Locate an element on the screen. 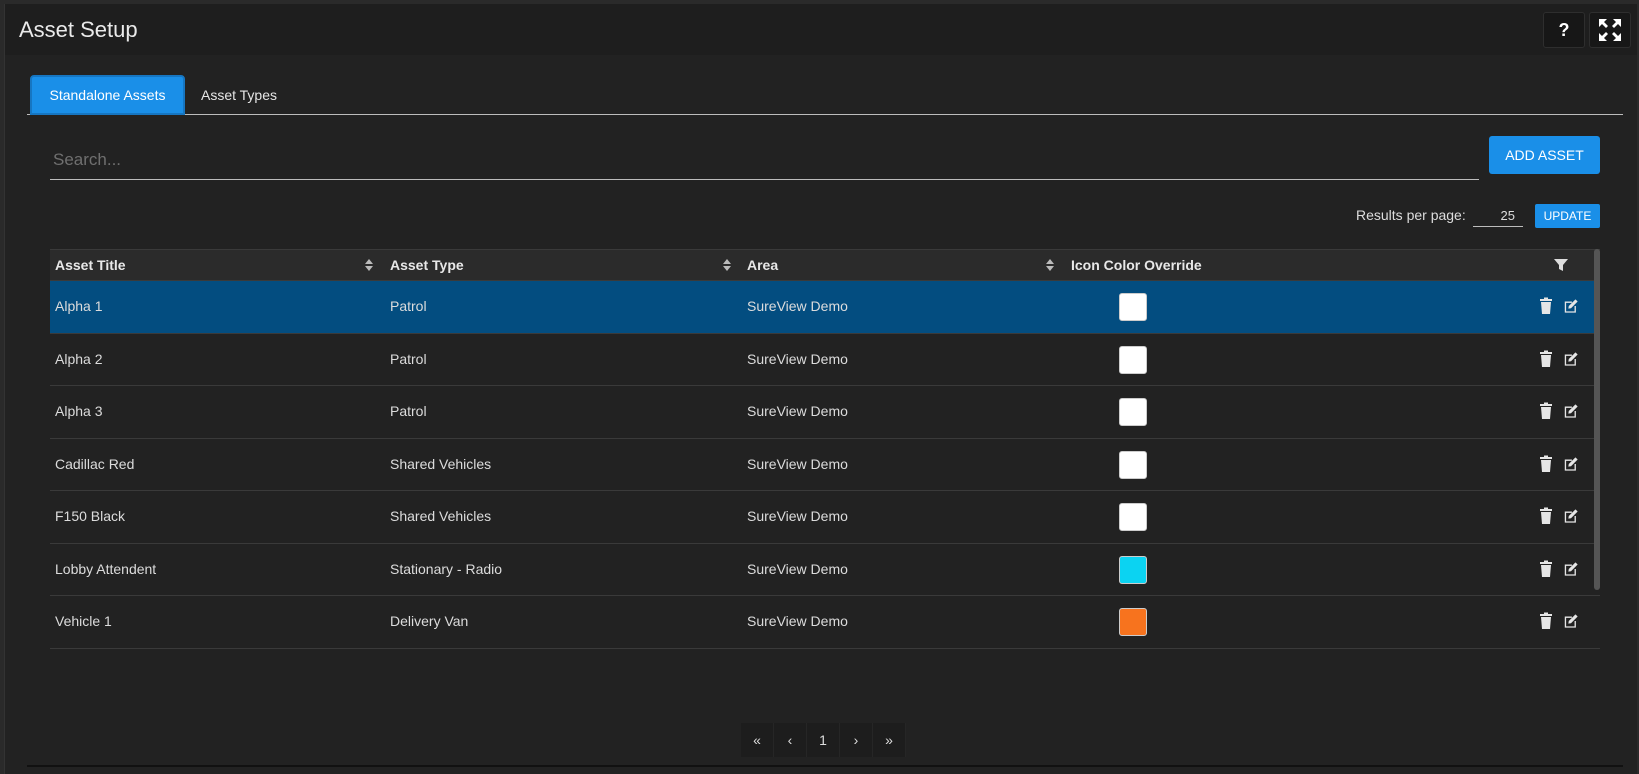 The image size is (1639, 774). fullscreen-button is located at coordinates (1610, 30).